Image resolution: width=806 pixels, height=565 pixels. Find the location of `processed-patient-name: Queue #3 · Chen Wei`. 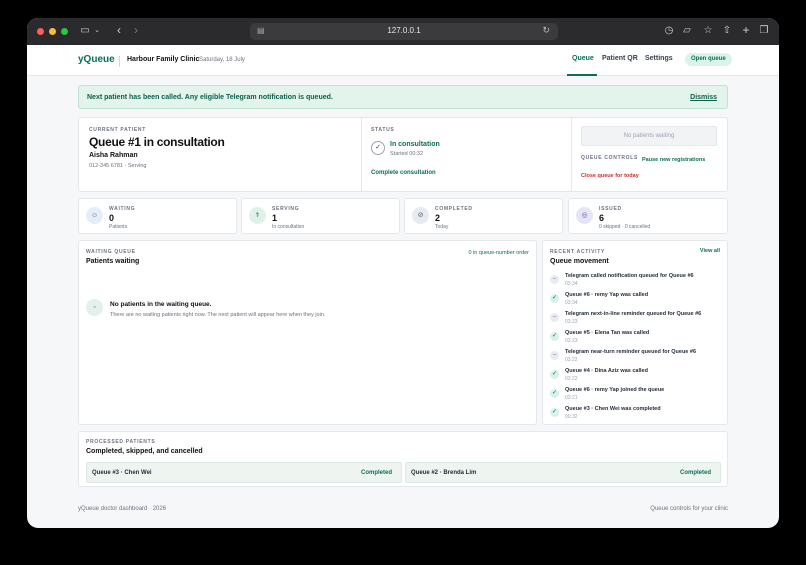

processed-patient-name: Queue #3 · Chen Wei is located at coordinates (122, 473).